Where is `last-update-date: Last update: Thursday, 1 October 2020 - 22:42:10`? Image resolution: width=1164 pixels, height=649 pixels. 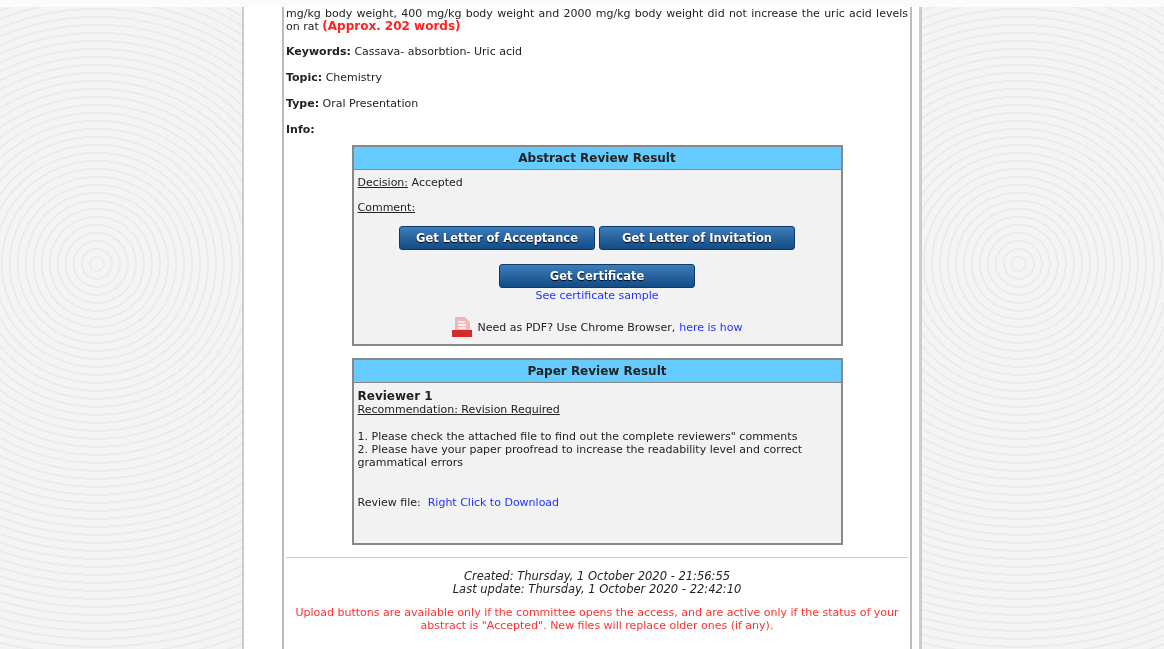
last-update-date: Last update: Thursday, 1 October 2020 - 22:42:10 is located at coordinates (597, 589).